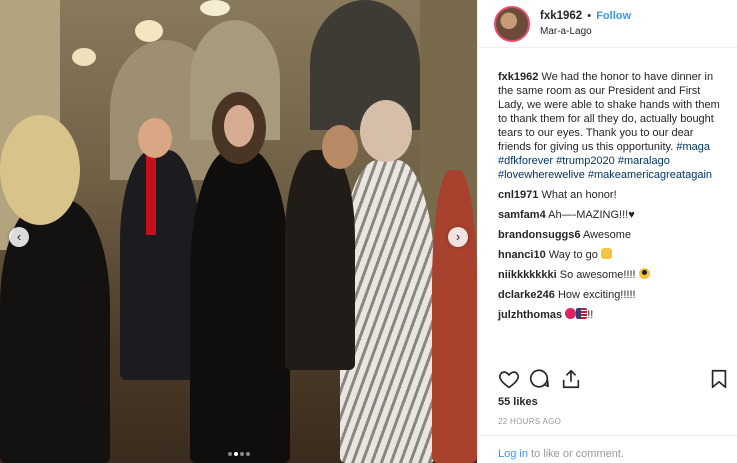 The image size is (737, 463). Describe the element at coordinates (613, 380) in the screenshot. I see `action-bar` at that location.